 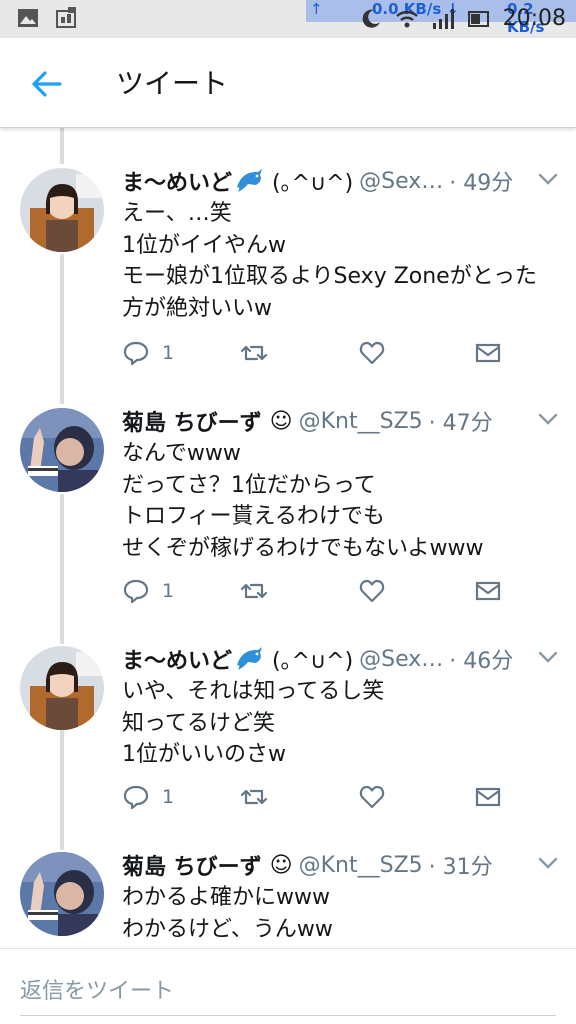 What do you see at coordinates (303, 548) in the screenshot?
I see `tweet-line: せくぞが稼げるわけでもないよwww` at bounding box center [303, 548].